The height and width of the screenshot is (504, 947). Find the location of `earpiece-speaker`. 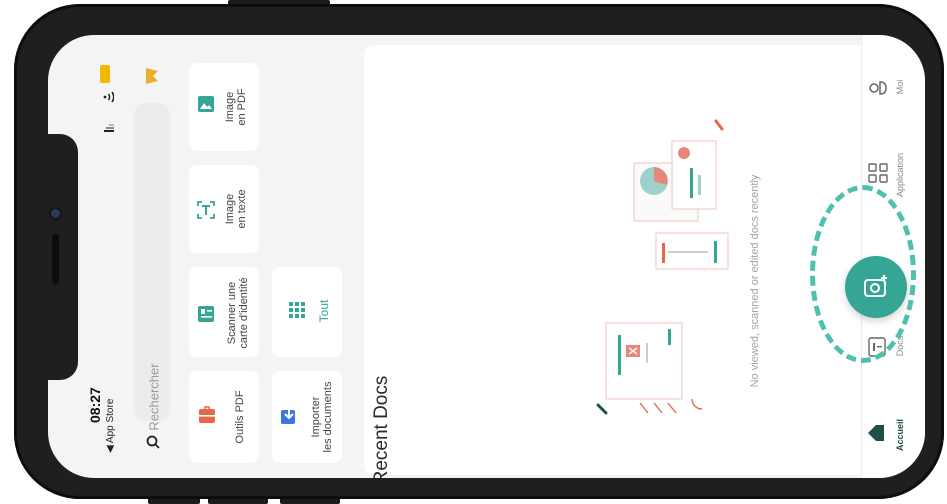

earpiece-speaker is located at coordinates (55, 259).